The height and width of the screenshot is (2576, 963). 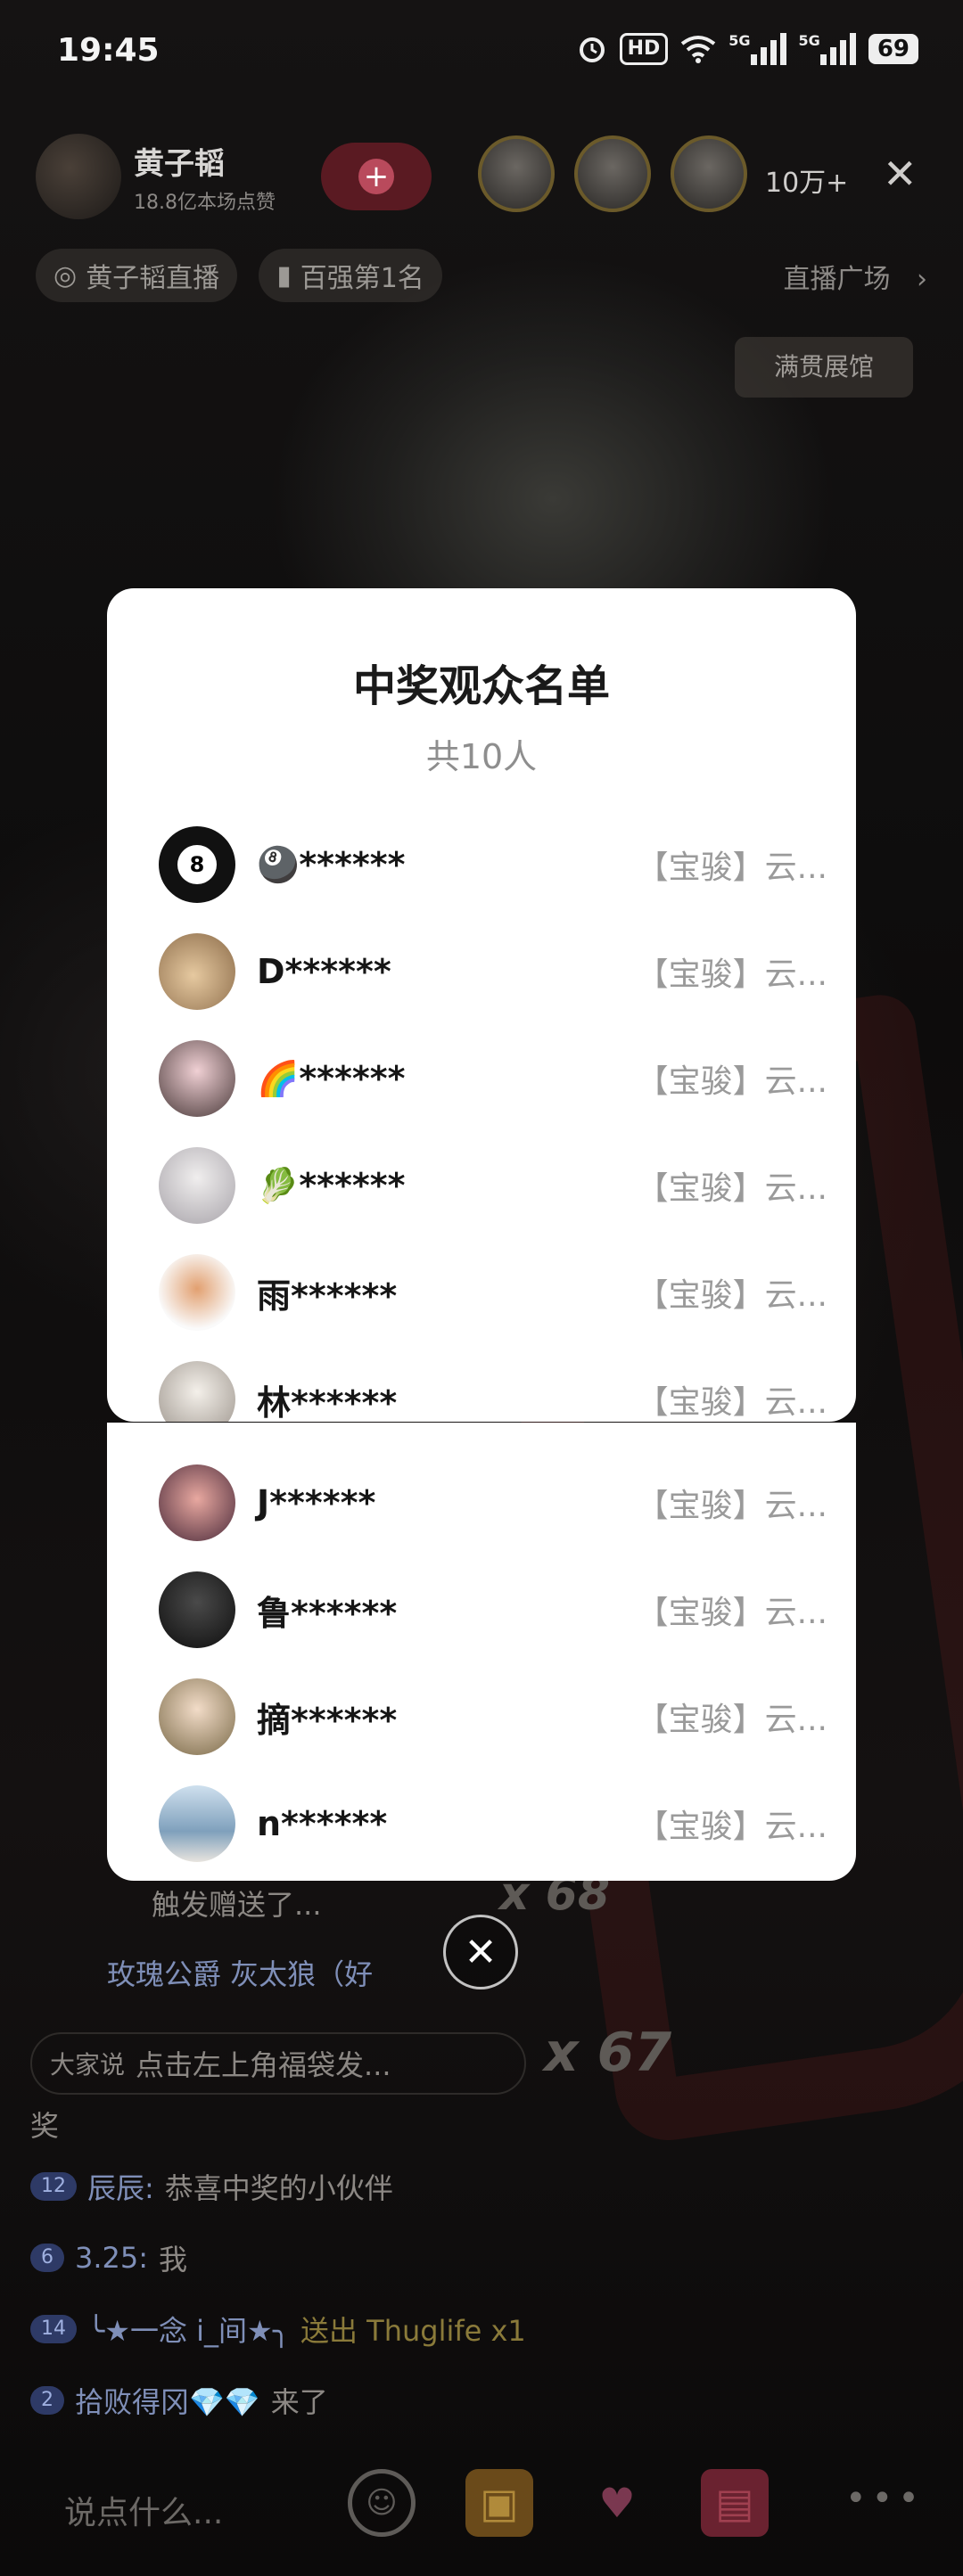 What do you see at coordinates (53, 2329) in the screenshot?
I see `level-badge: 14` at bounding box center [53, 2329].